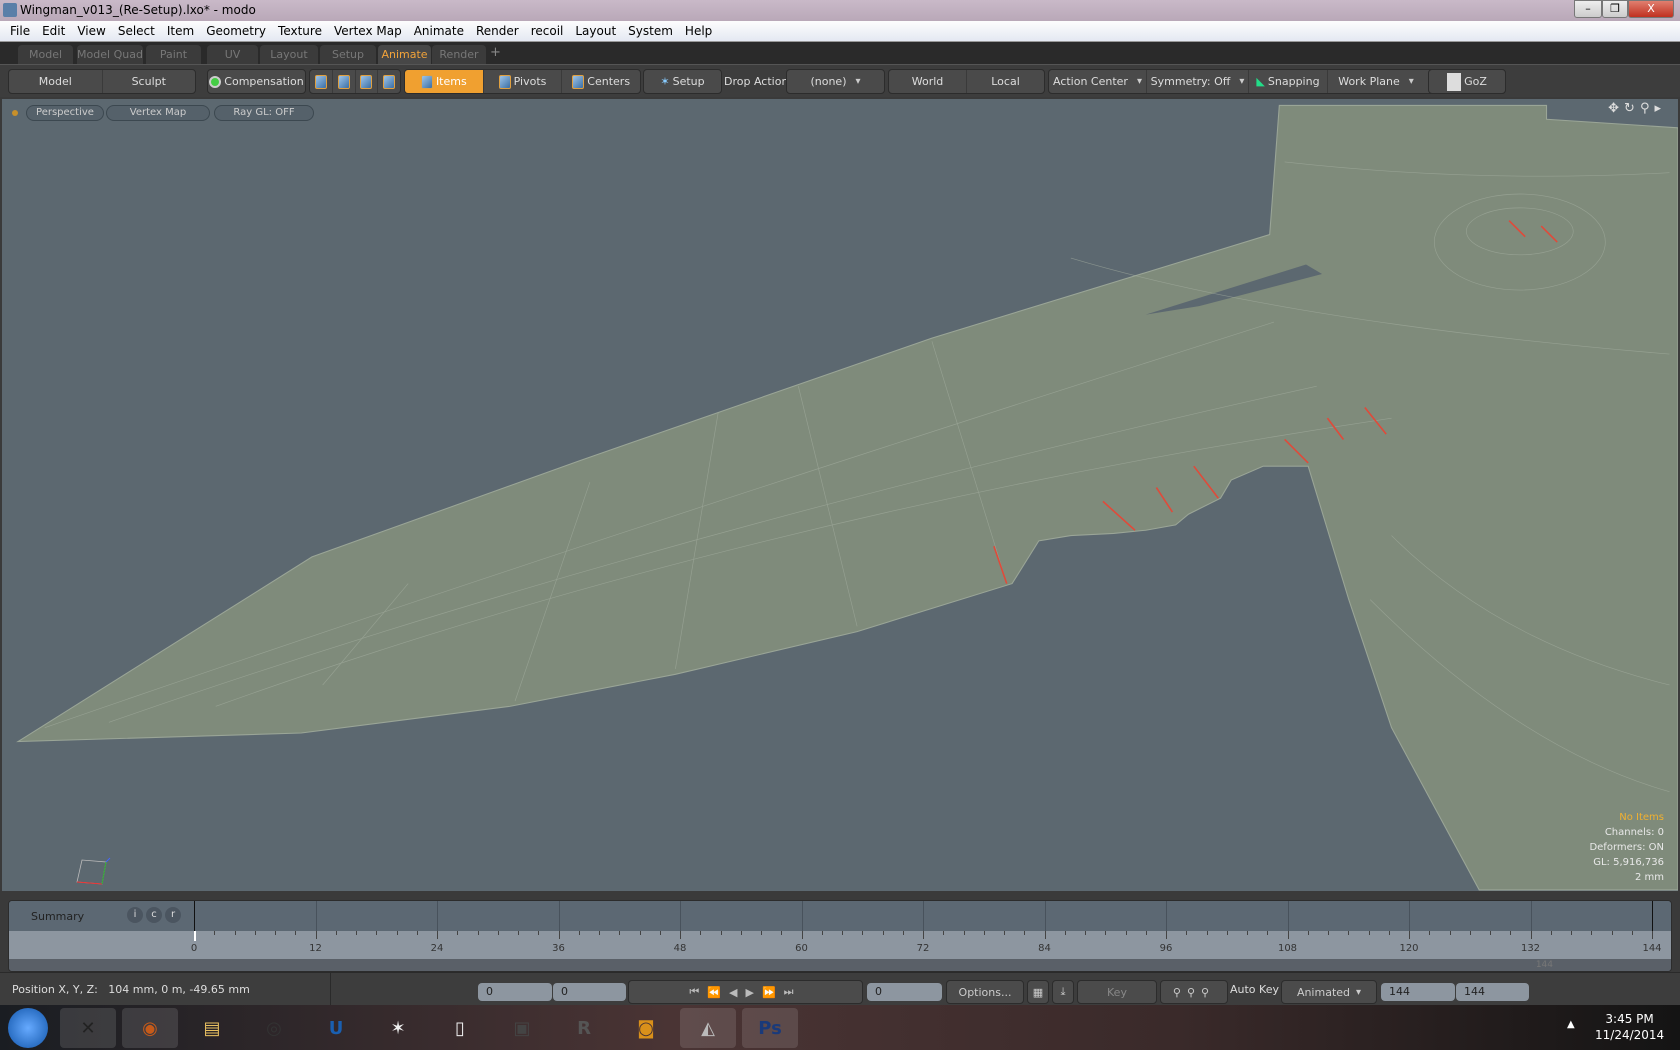 Image resolution: width=1680 pixels, height=1050 pixels. I want to click on taskbar-app-document: ▯, so click(460, 1028).